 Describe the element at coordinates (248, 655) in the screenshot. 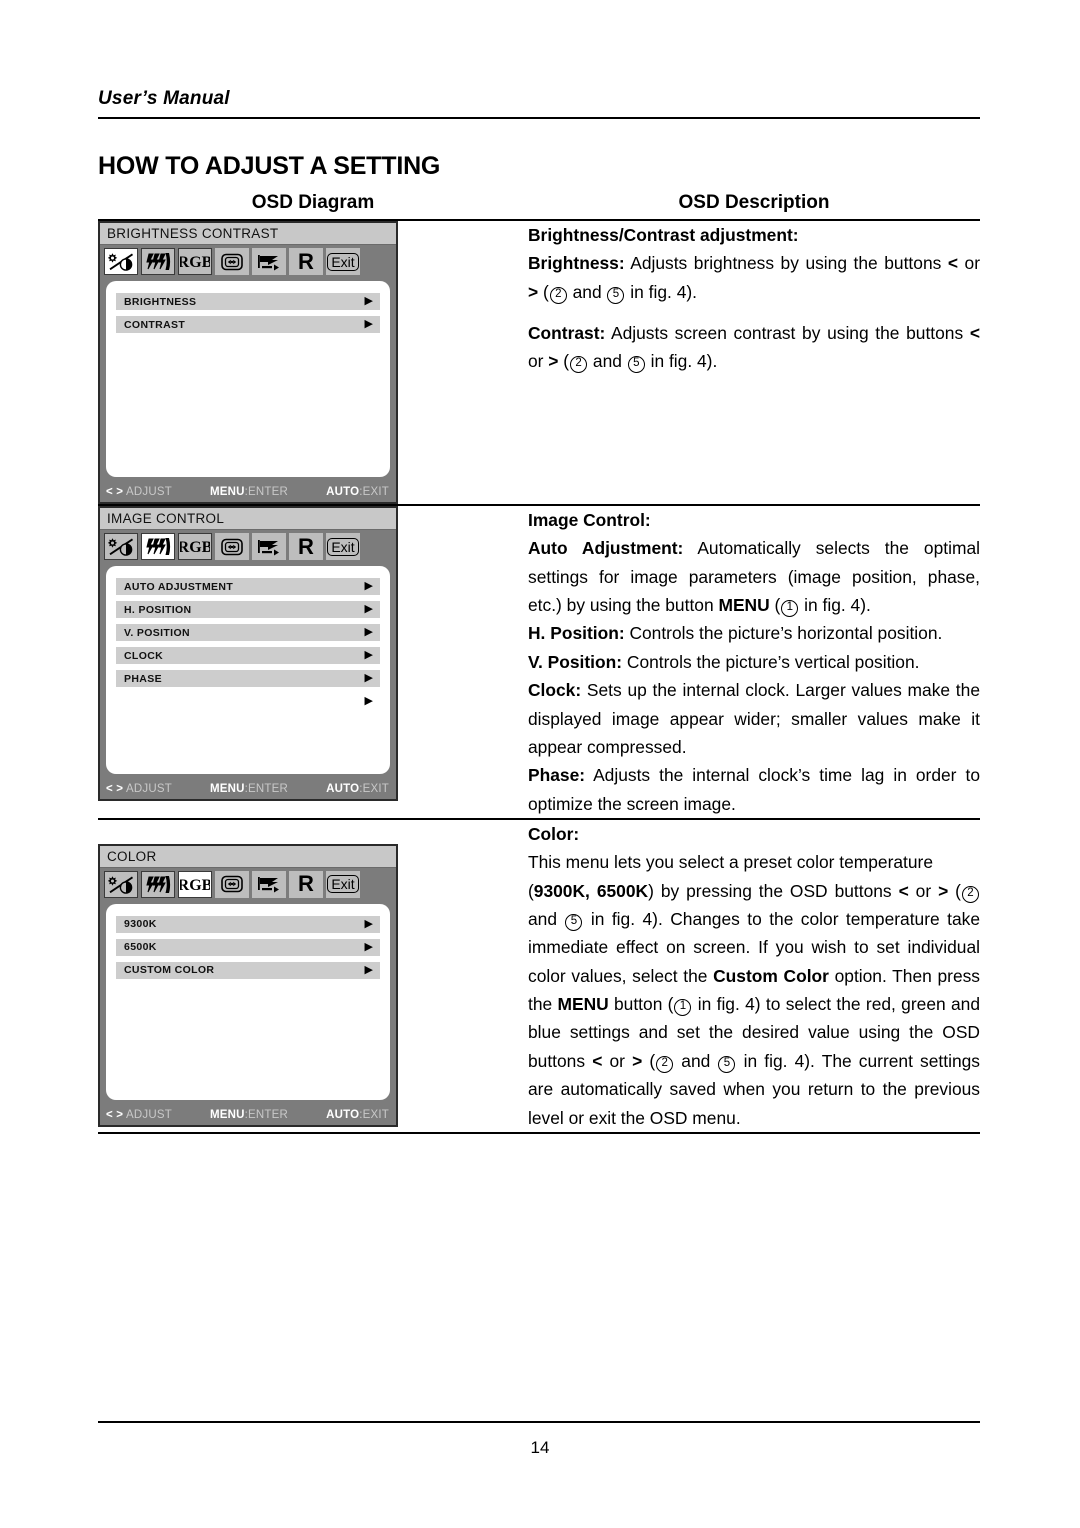

I see `osd-menu-item-clock: CLOCK ▶` at that location.